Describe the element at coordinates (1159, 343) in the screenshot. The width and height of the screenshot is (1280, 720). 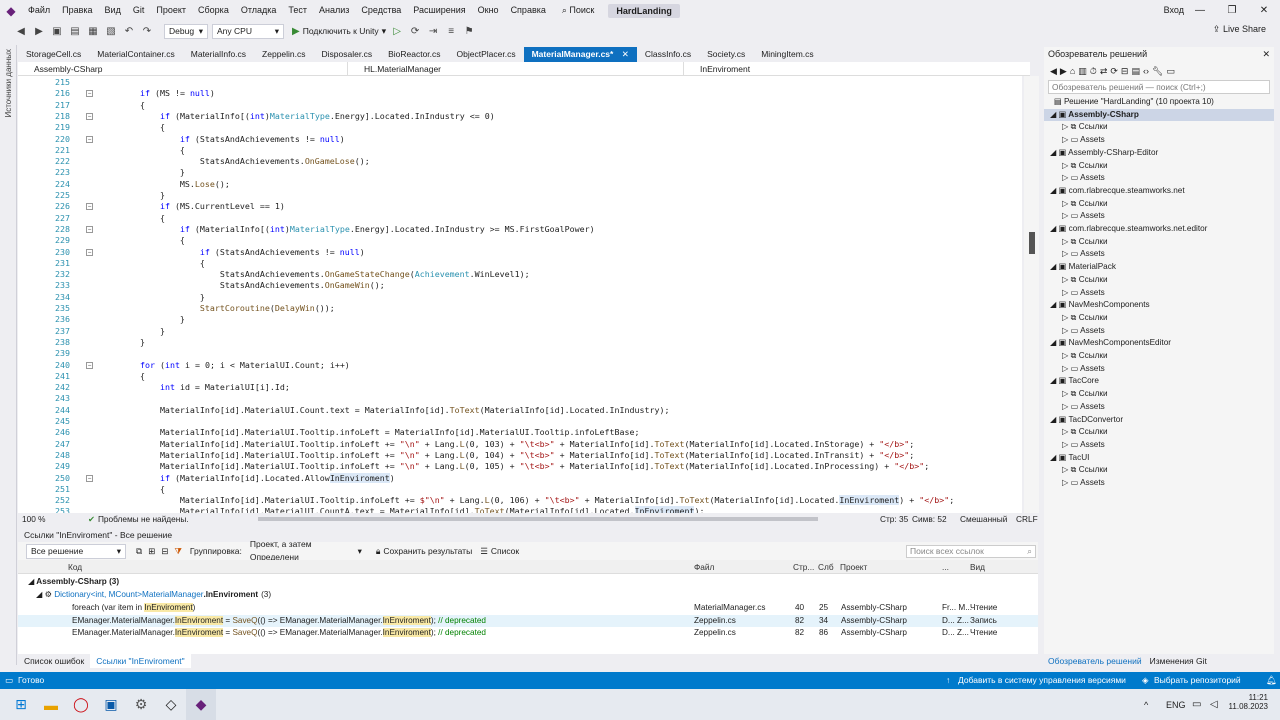
I see `project-node: ◢ ▣ NavMeshComponentsEditor` at that location.